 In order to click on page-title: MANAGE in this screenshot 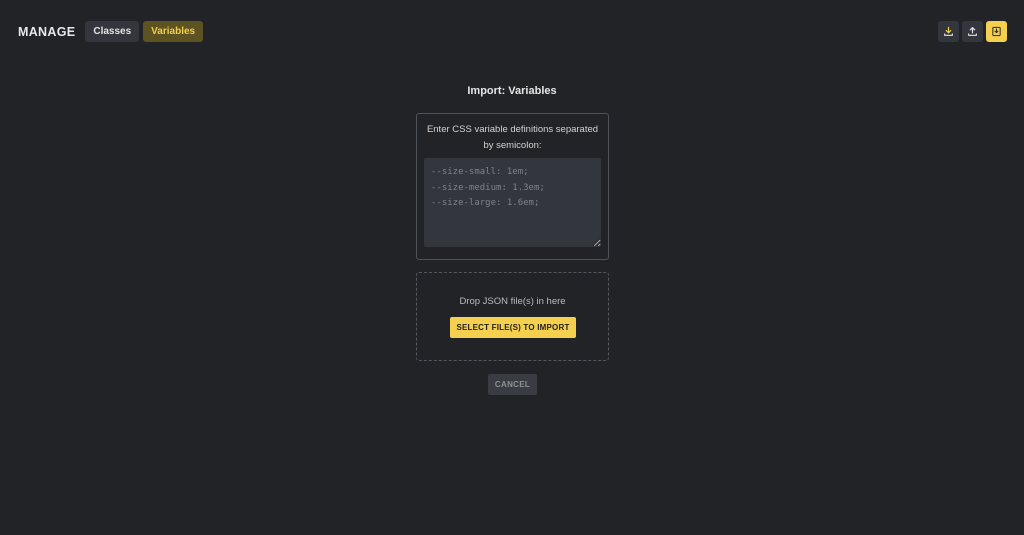, I will do `click(47, 31)`.